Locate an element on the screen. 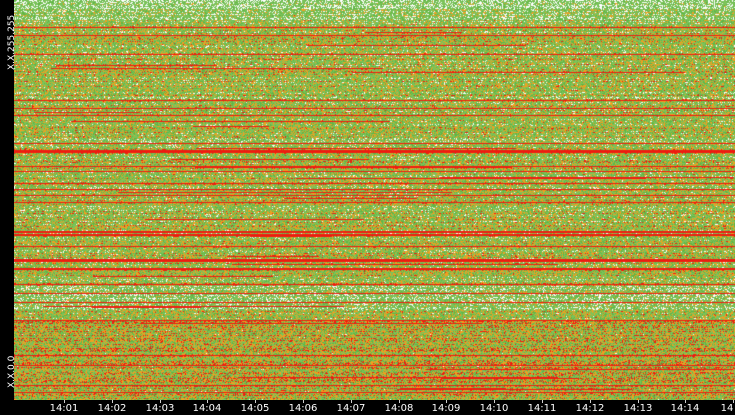  x-tick-label: 14:12 is located at coordinates (590, 408).